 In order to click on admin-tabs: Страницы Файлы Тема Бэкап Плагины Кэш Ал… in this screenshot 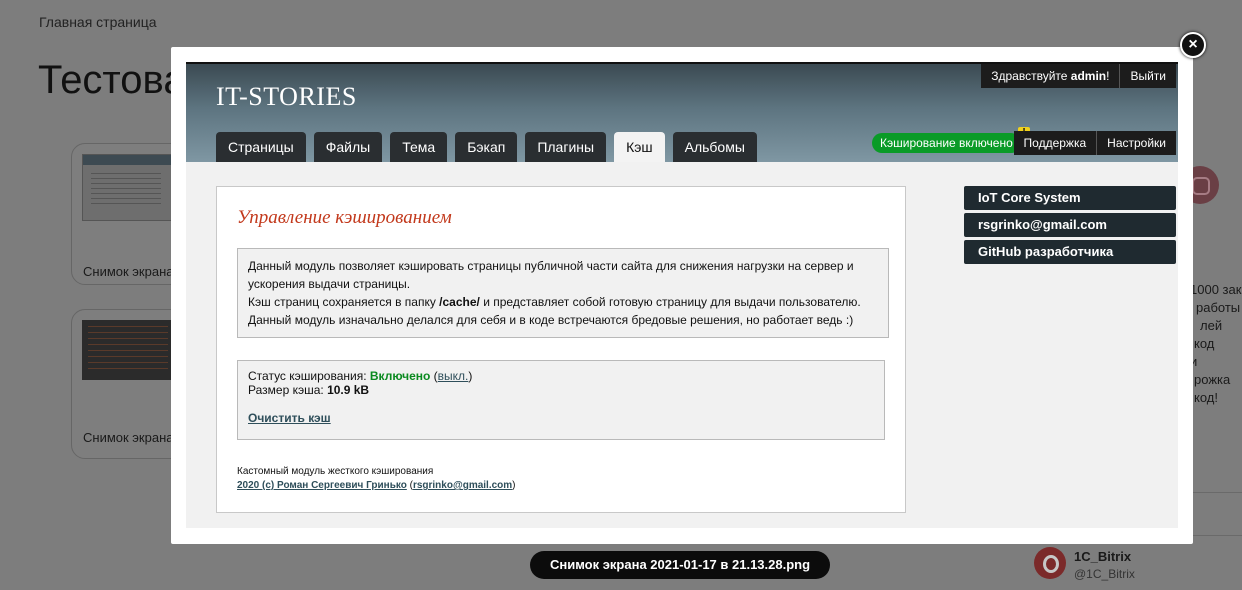, I will do `click(490, 147)`.